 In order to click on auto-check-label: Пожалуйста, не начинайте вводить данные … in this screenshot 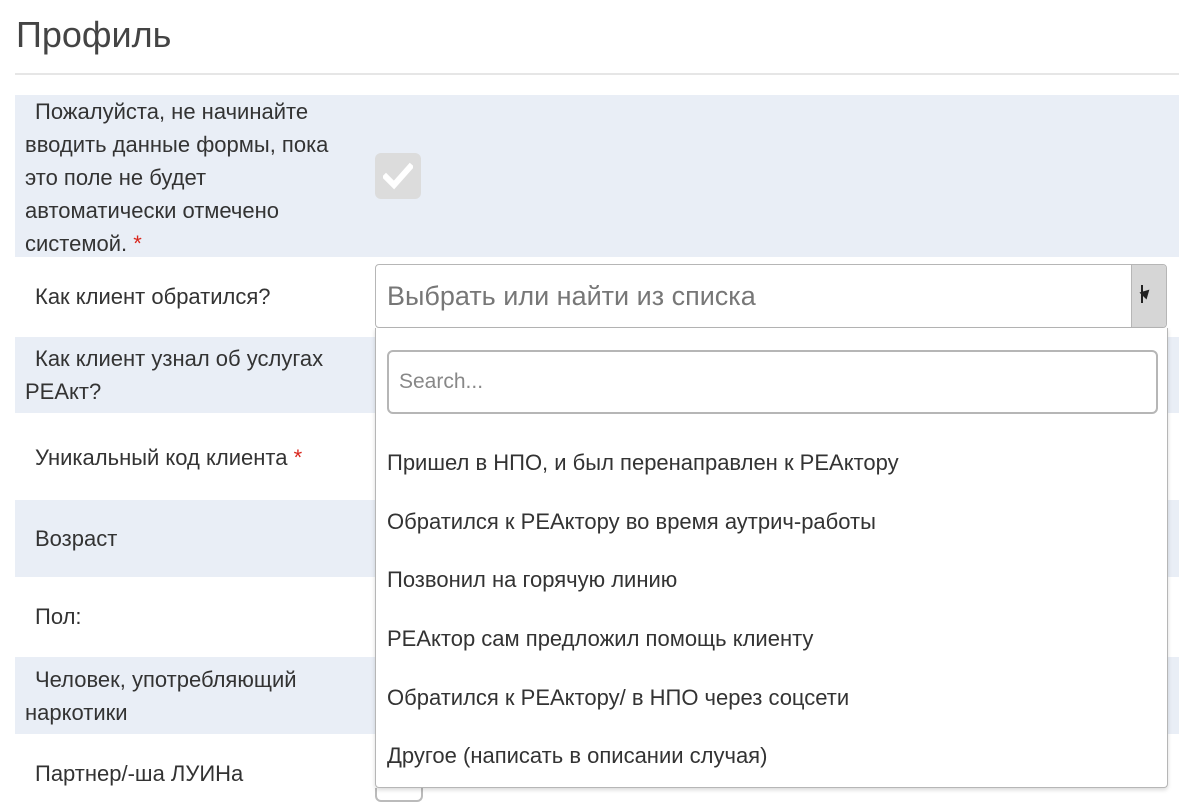, I will do `click(177, 177)`.